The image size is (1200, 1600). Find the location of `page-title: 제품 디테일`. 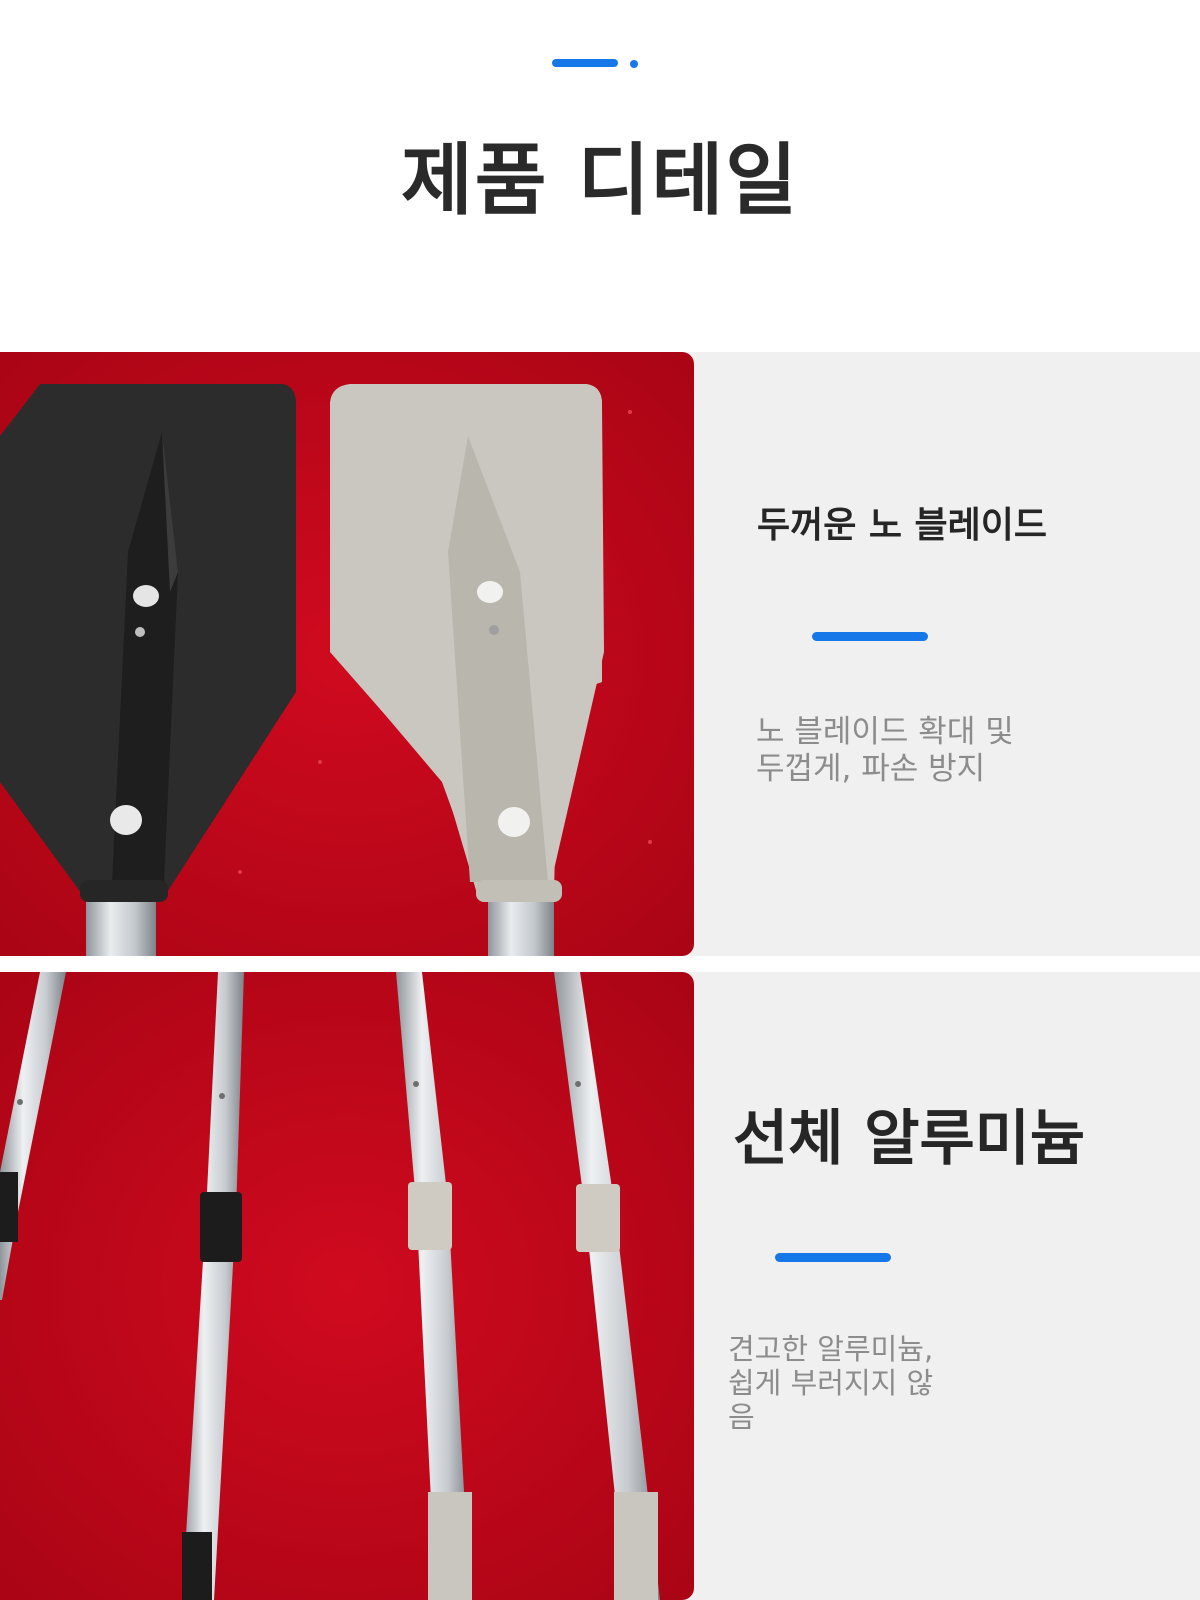

page-title: 제품 디테일 is located at coordinates (600, 181).